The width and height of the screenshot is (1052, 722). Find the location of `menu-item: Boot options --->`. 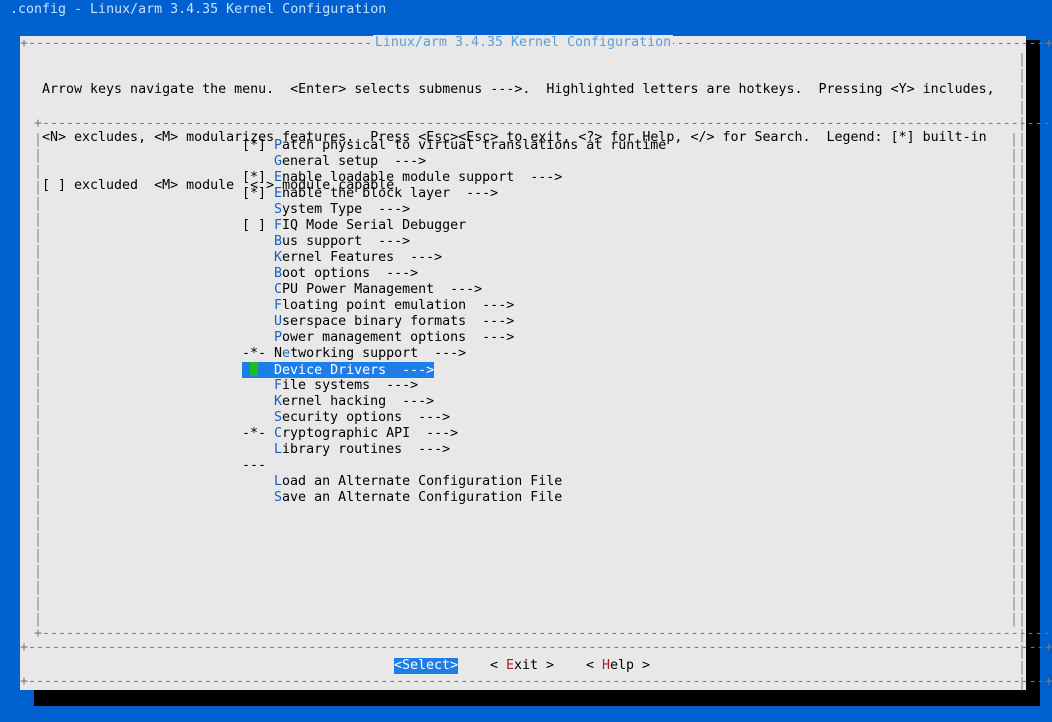

menu-item: Boot options ---> is located at coordinates (330, 274).